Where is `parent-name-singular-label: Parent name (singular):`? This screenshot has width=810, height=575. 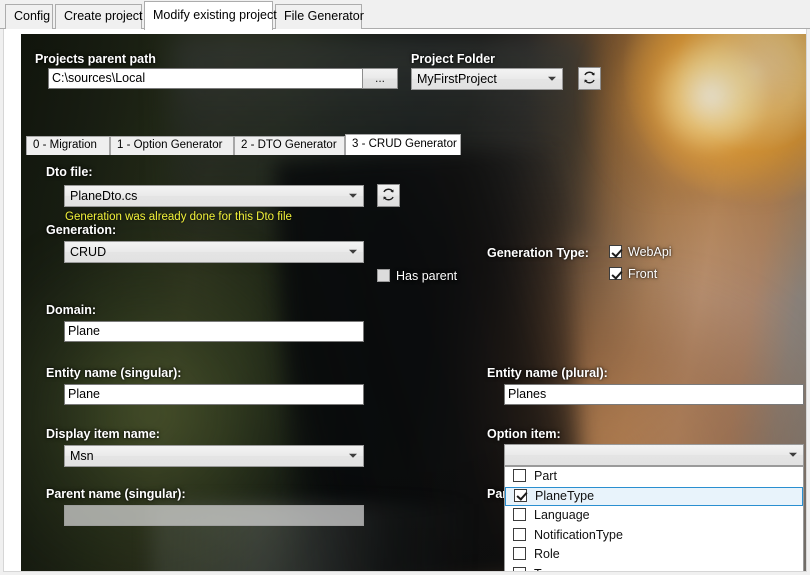 parent-name-singular-label: Parent name (singular): is located at coordinates (116, 494).